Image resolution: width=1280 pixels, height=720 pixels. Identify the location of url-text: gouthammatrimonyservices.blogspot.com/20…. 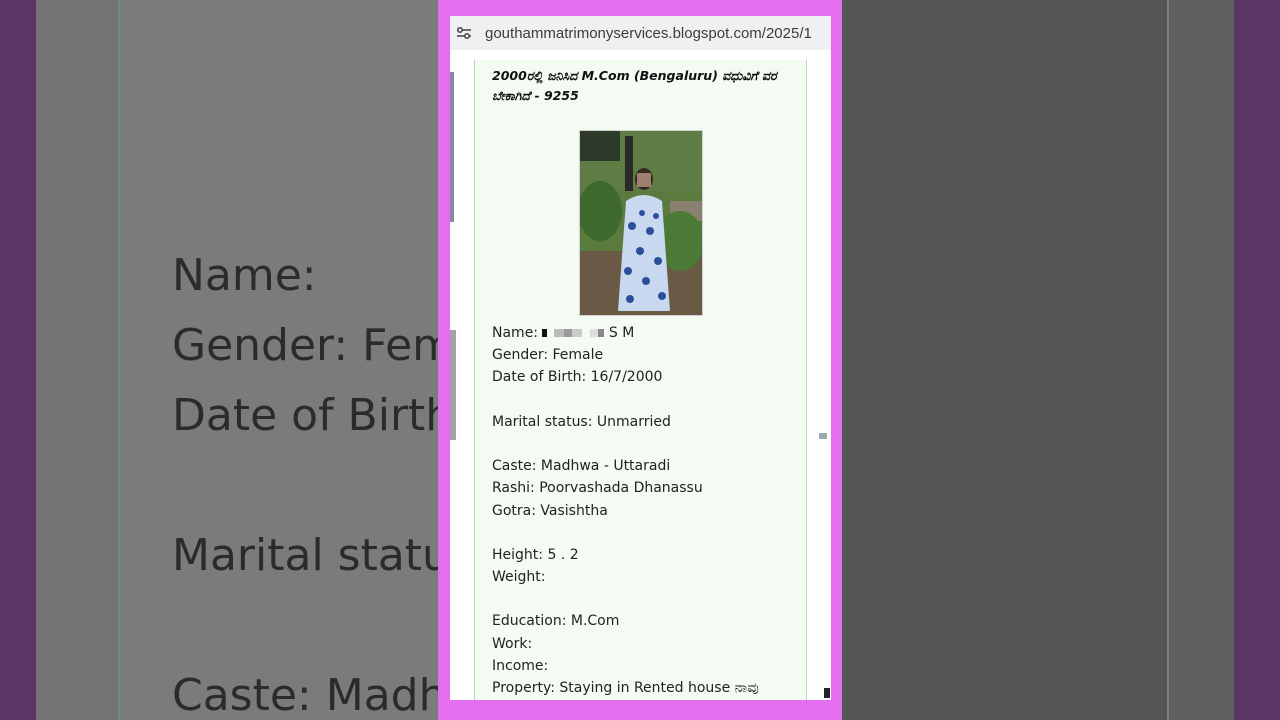
(648, 33).